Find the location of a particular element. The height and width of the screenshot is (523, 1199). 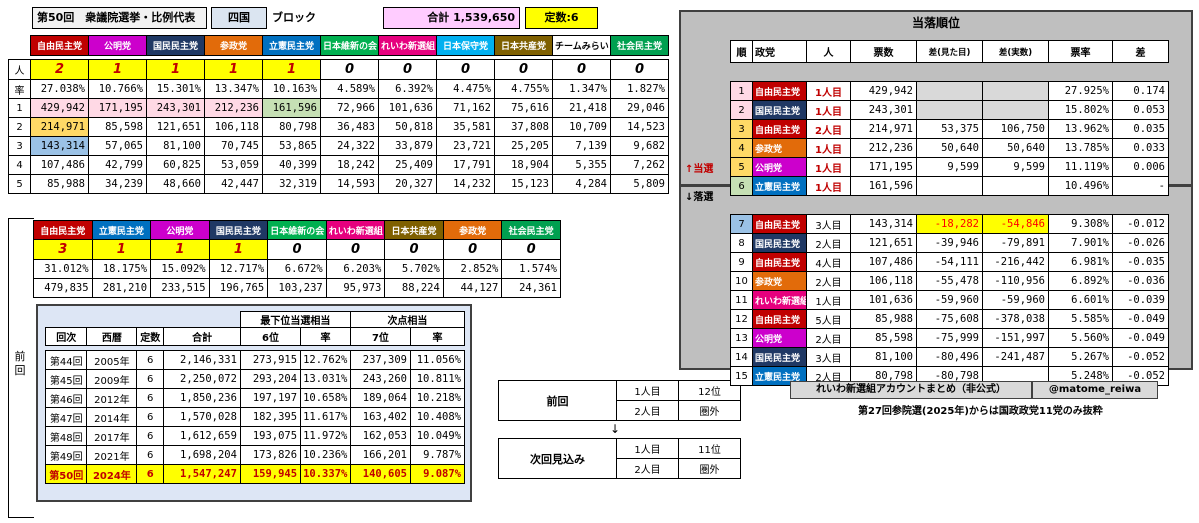

quotient-cell: 7,139 is located at coordinates (581, 146).